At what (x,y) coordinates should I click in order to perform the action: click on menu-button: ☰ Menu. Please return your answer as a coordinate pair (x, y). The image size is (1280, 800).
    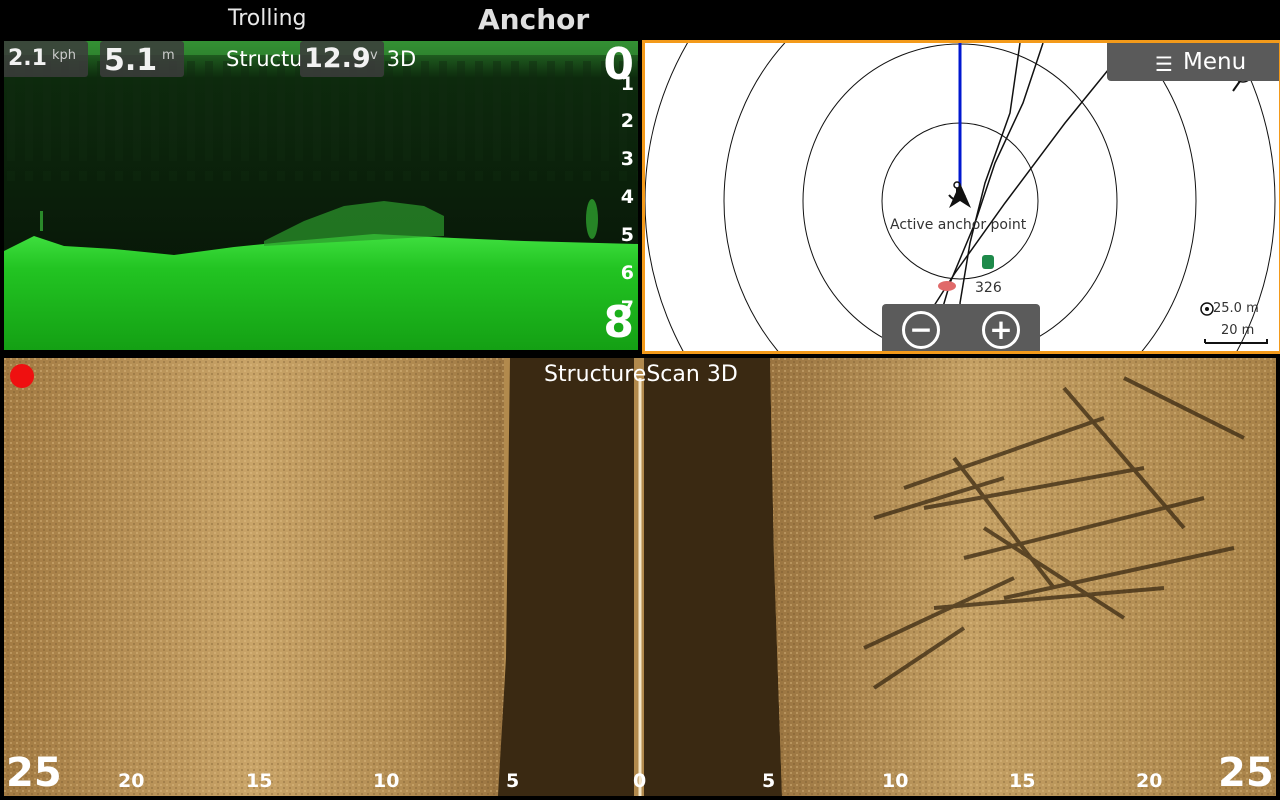
    Looking at the image, I should click on (1193, 62).